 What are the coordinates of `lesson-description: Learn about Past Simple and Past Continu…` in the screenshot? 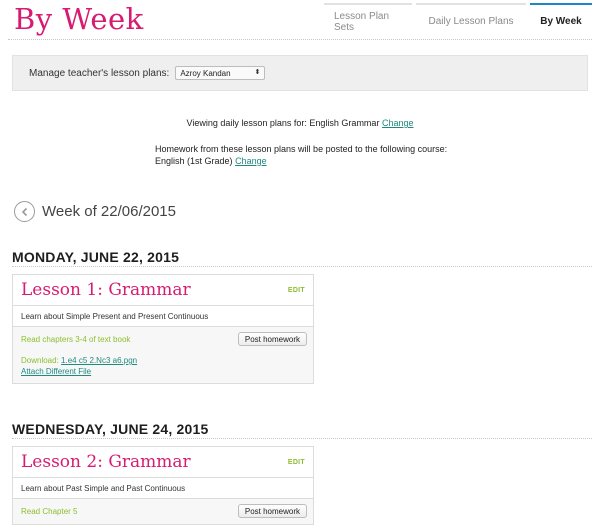 It's located at (163, 488).